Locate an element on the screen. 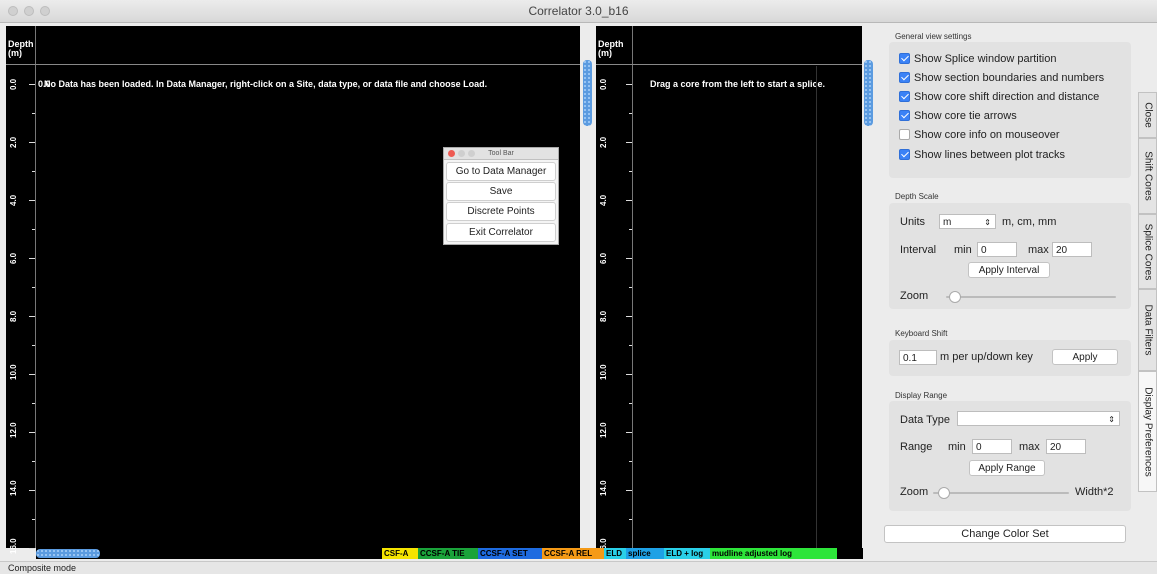 The image size is (1157, 574). keyboard-shift-apply-button: Apply is located at coordinates (1085, 357).